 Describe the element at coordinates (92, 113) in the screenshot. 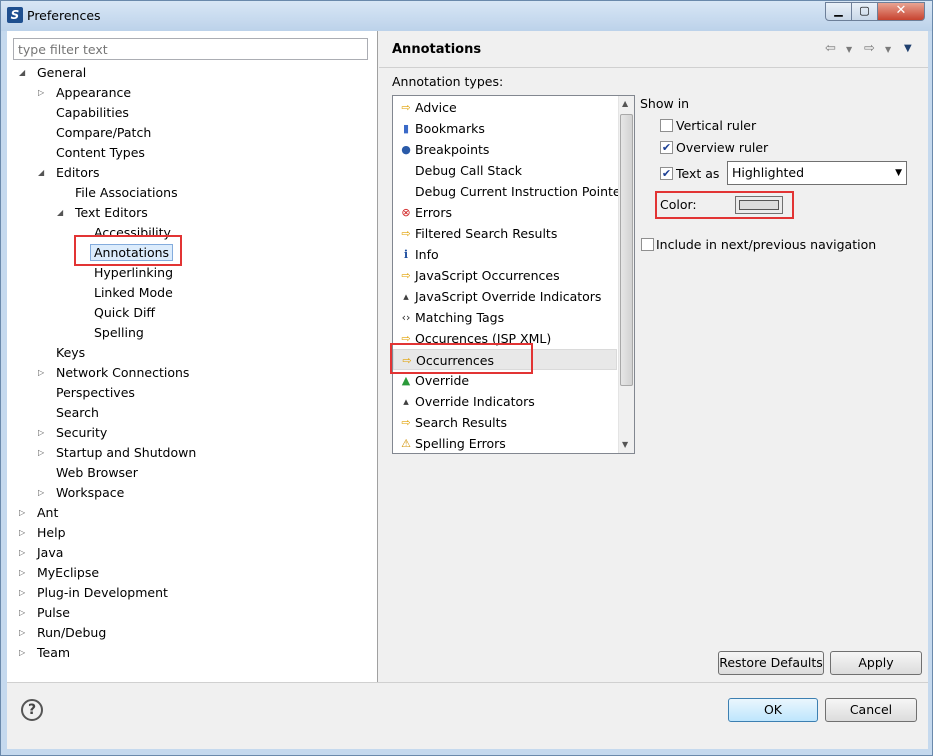

I see `tree-item: Capabilities` at that location.